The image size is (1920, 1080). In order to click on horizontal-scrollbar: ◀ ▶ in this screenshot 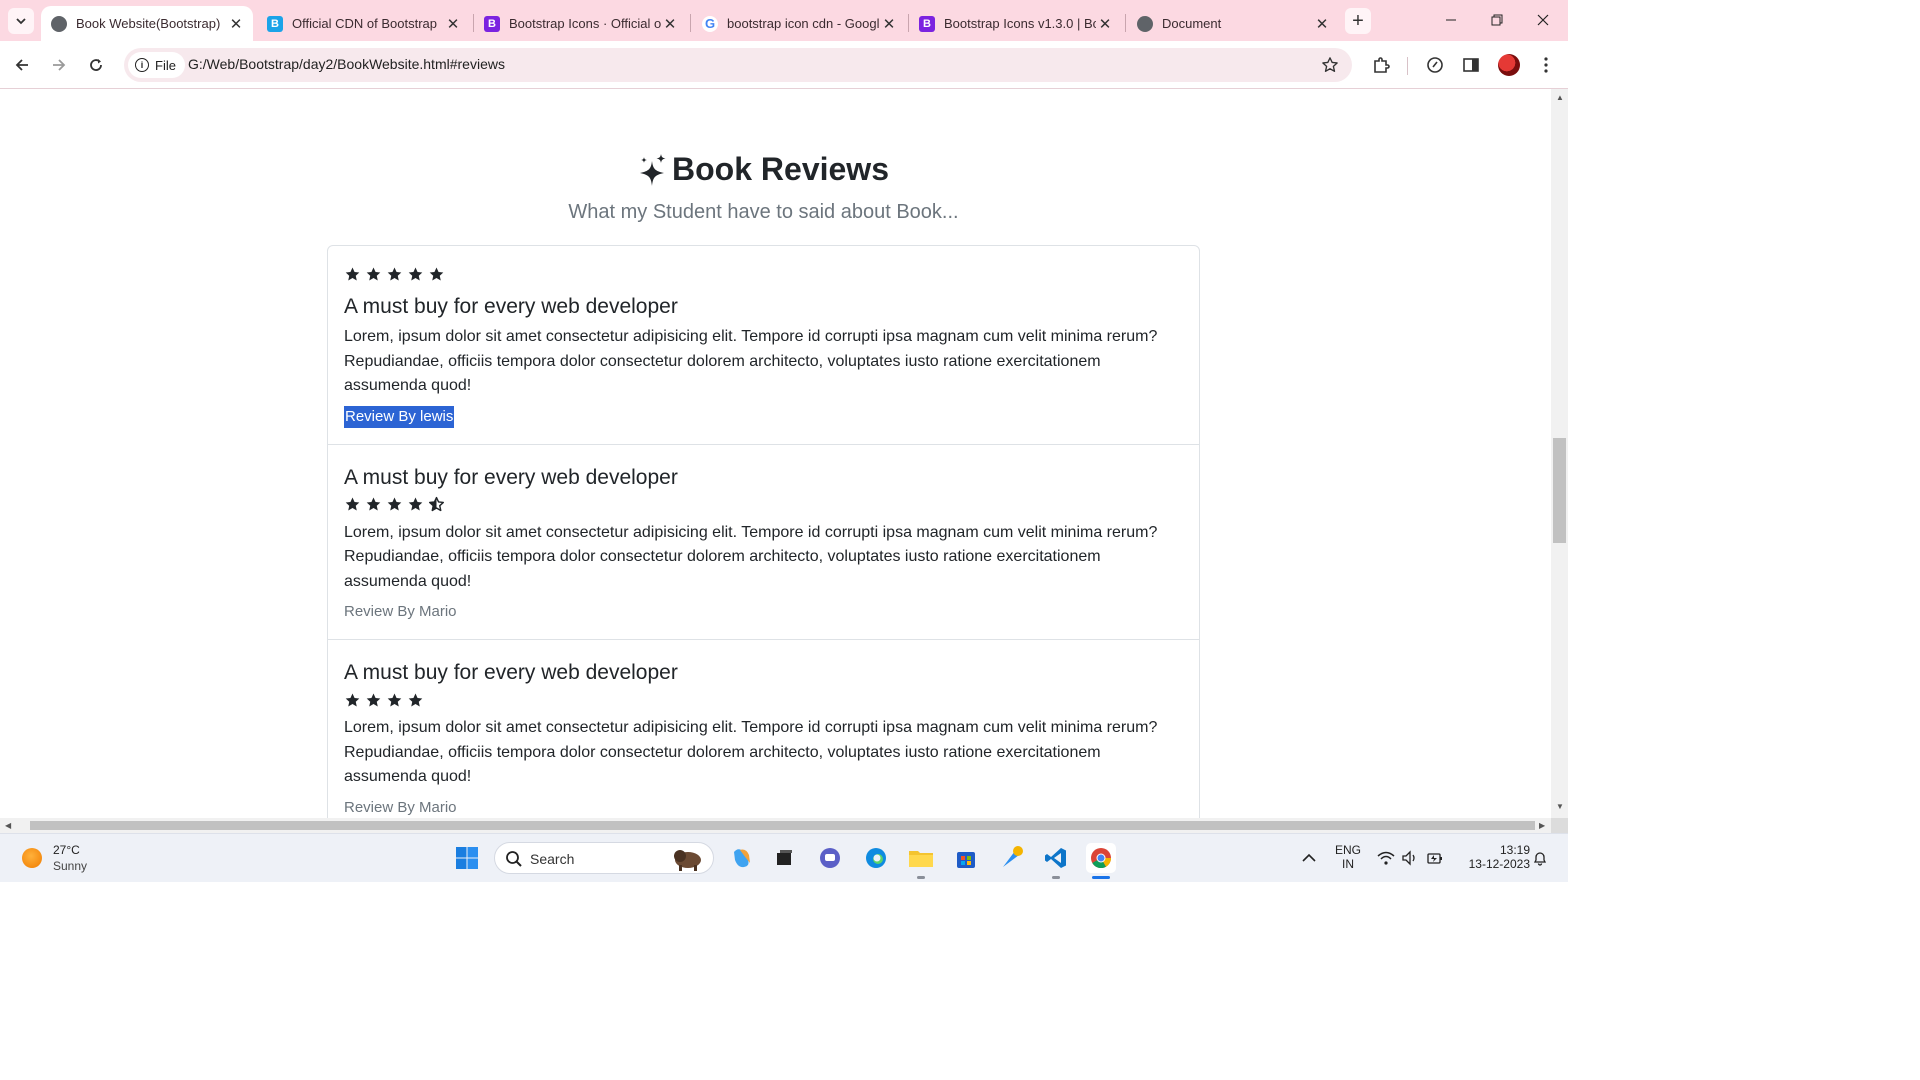, I will do `click(775, 825)`.